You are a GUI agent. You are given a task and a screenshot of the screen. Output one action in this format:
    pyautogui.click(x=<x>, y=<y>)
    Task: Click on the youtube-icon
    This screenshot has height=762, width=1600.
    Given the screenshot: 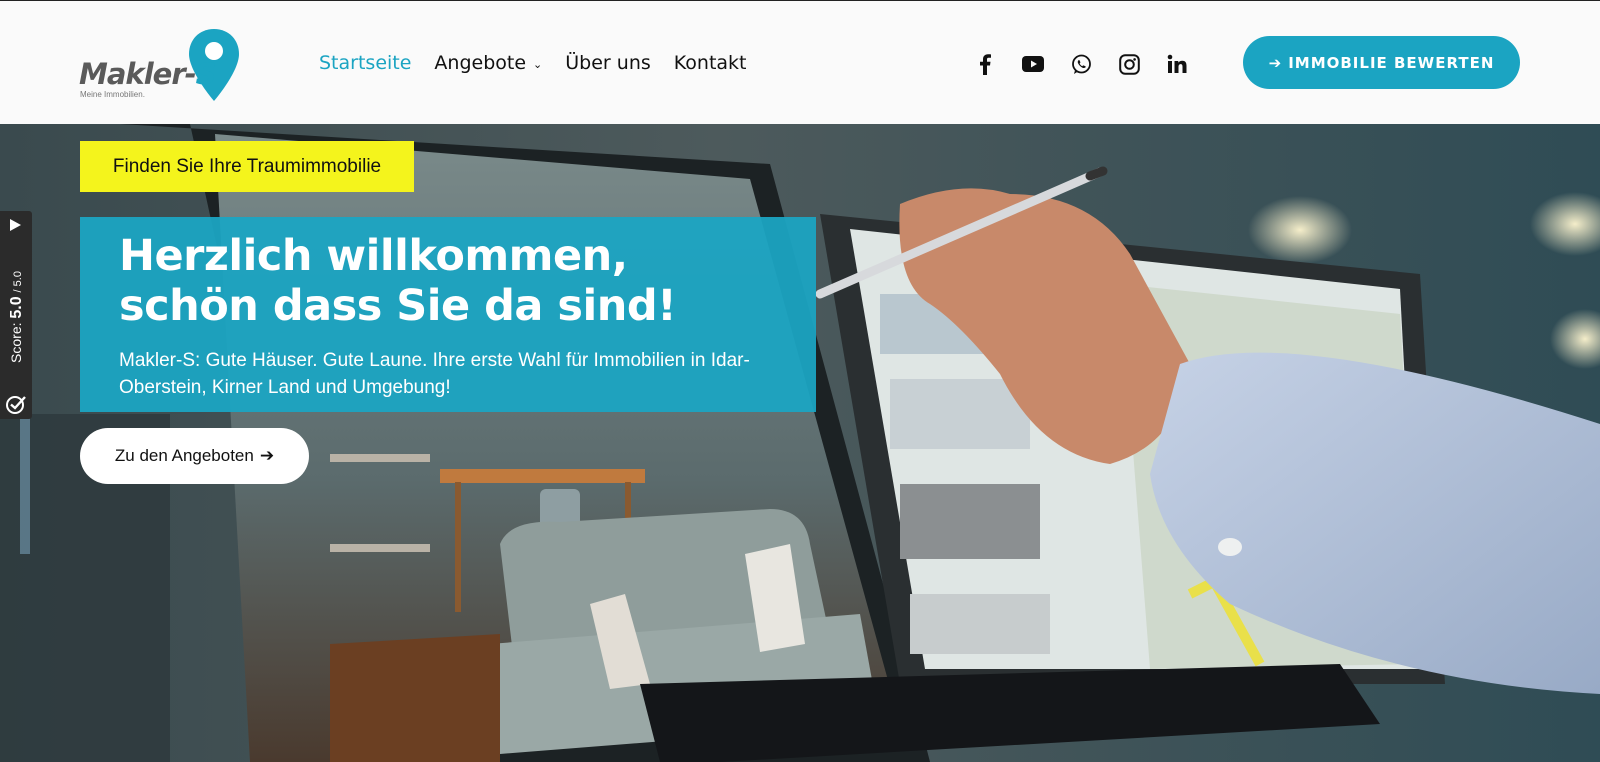 What is the action you would take?
    pyautogui.click(x=1033, y=64)
    